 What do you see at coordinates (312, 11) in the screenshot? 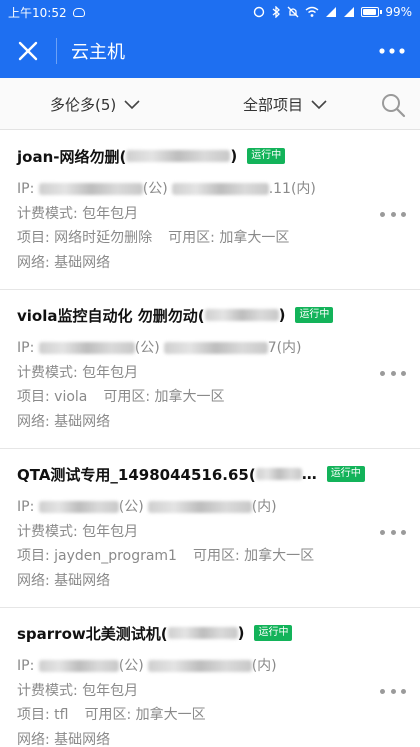
I see `wifi-icon` at bounding box center [312, 11].